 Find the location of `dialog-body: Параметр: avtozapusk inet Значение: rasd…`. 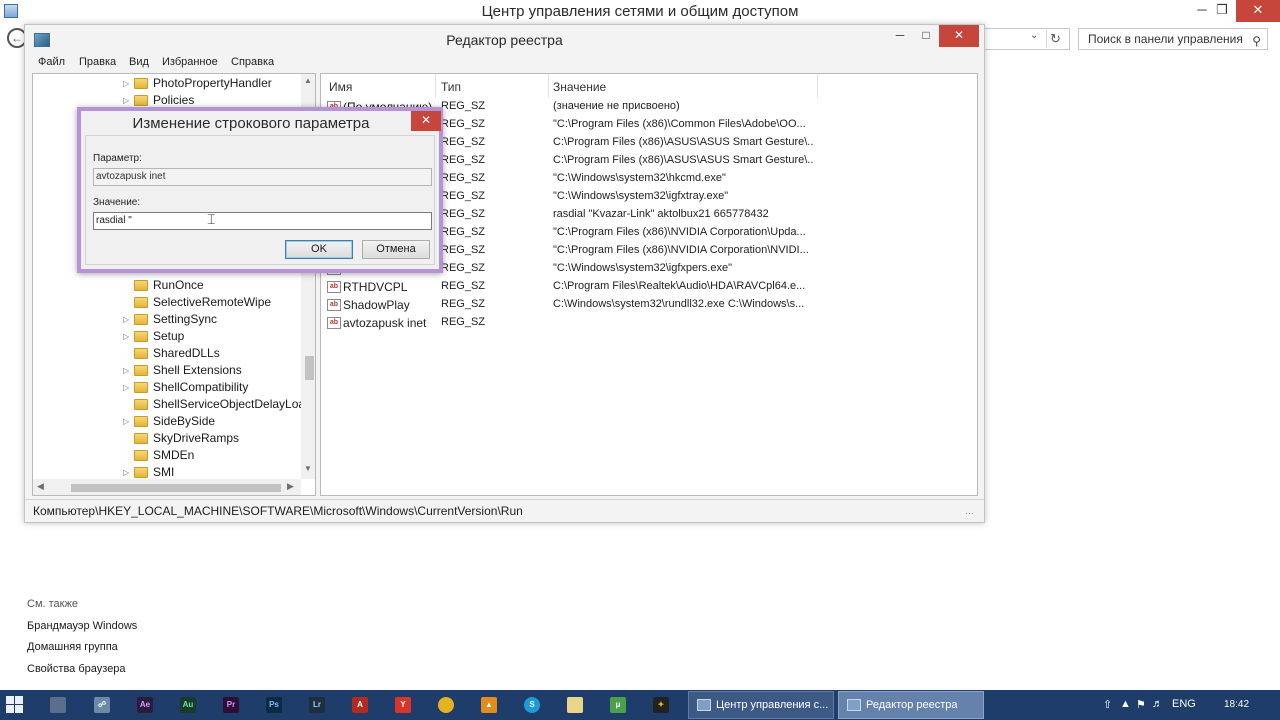

dialog-body: Параметр: avtozapusk inet Значение: rasd… is located at coordinates (260, 200).